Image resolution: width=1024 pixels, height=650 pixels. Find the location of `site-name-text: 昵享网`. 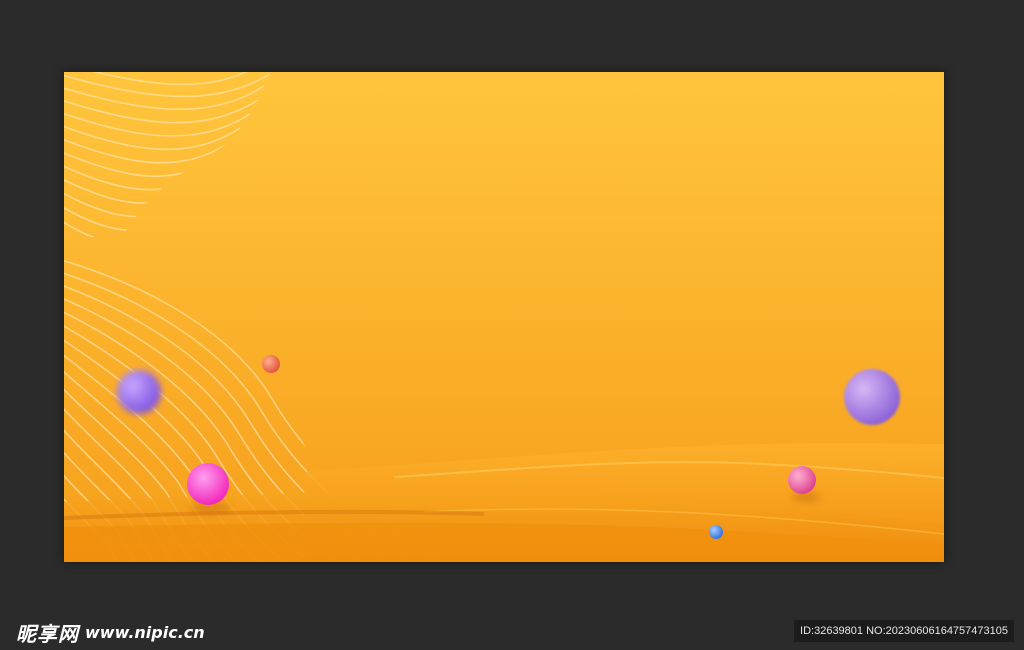

site-name-text: 昵享网 is located at coordinates (47, 633).